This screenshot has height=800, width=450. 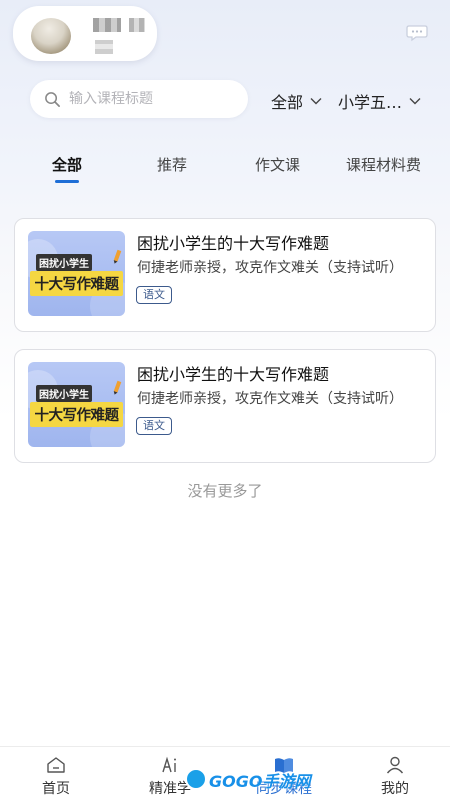 I want to click on watermark-text: GOGO手游网, so click(x=260, y=781).